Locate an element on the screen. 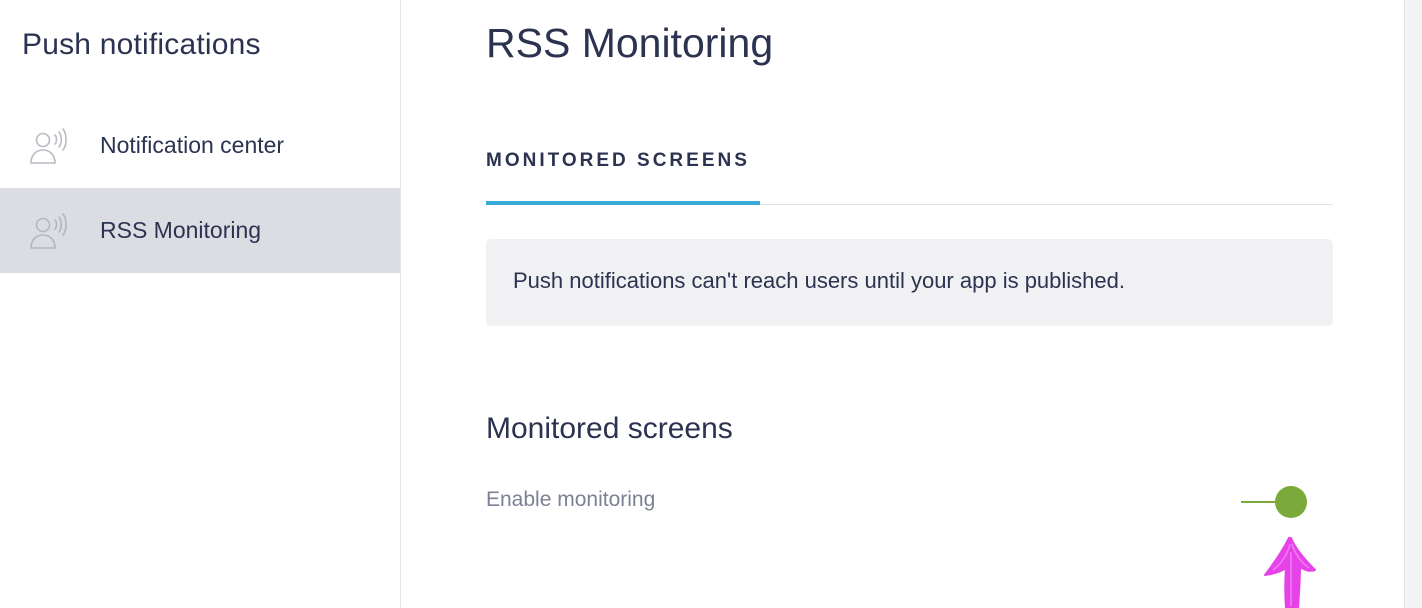  vertical-scrollbar is located at coordinates (1413, 304).